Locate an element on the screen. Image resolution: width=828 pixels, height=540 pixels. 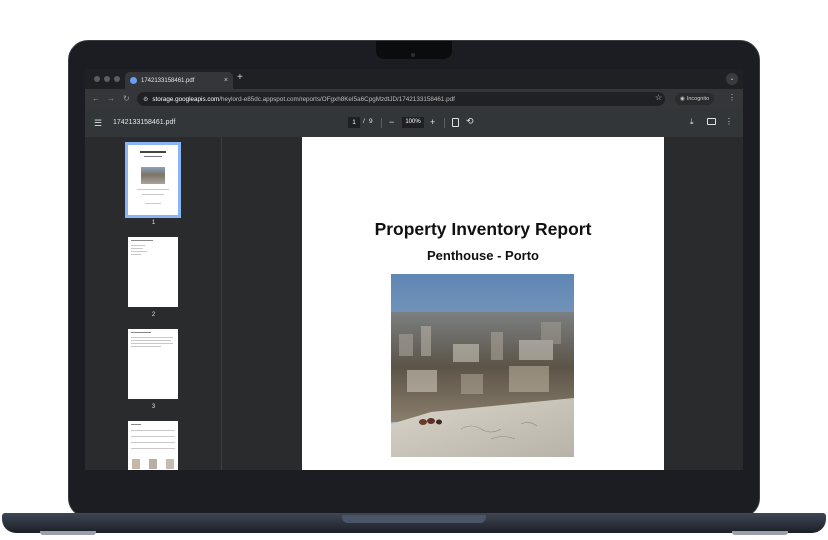
document-title: Property Inventory Report is located at coordinates (483, 229).